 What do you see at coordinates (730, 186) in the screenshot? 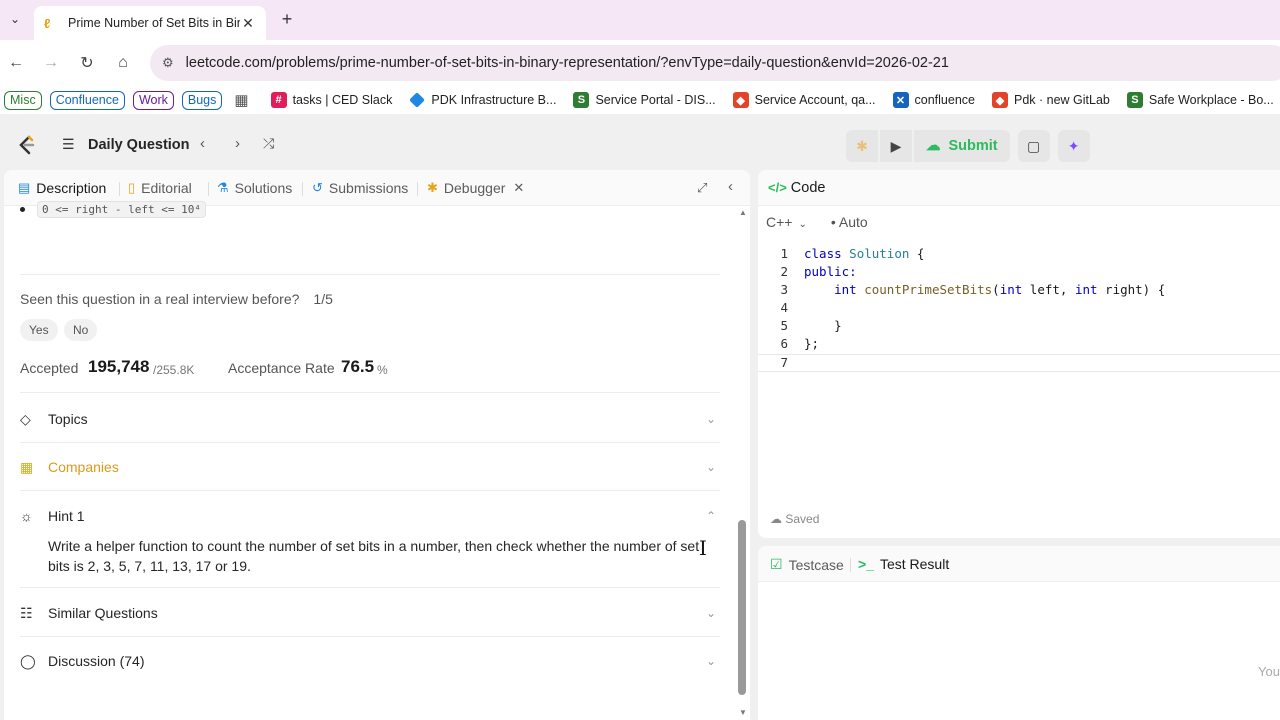
I see `collapse-panel-icon: ‹` at bounding box center [730, 186].